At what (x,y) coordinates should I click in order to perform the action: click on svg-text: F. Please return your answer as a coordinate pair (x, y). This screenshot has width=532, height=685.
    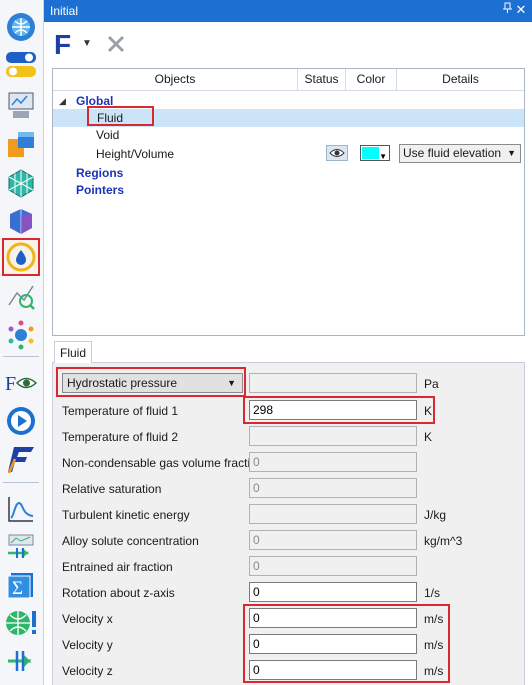
    Looking at the image, I should click on (10, 384).